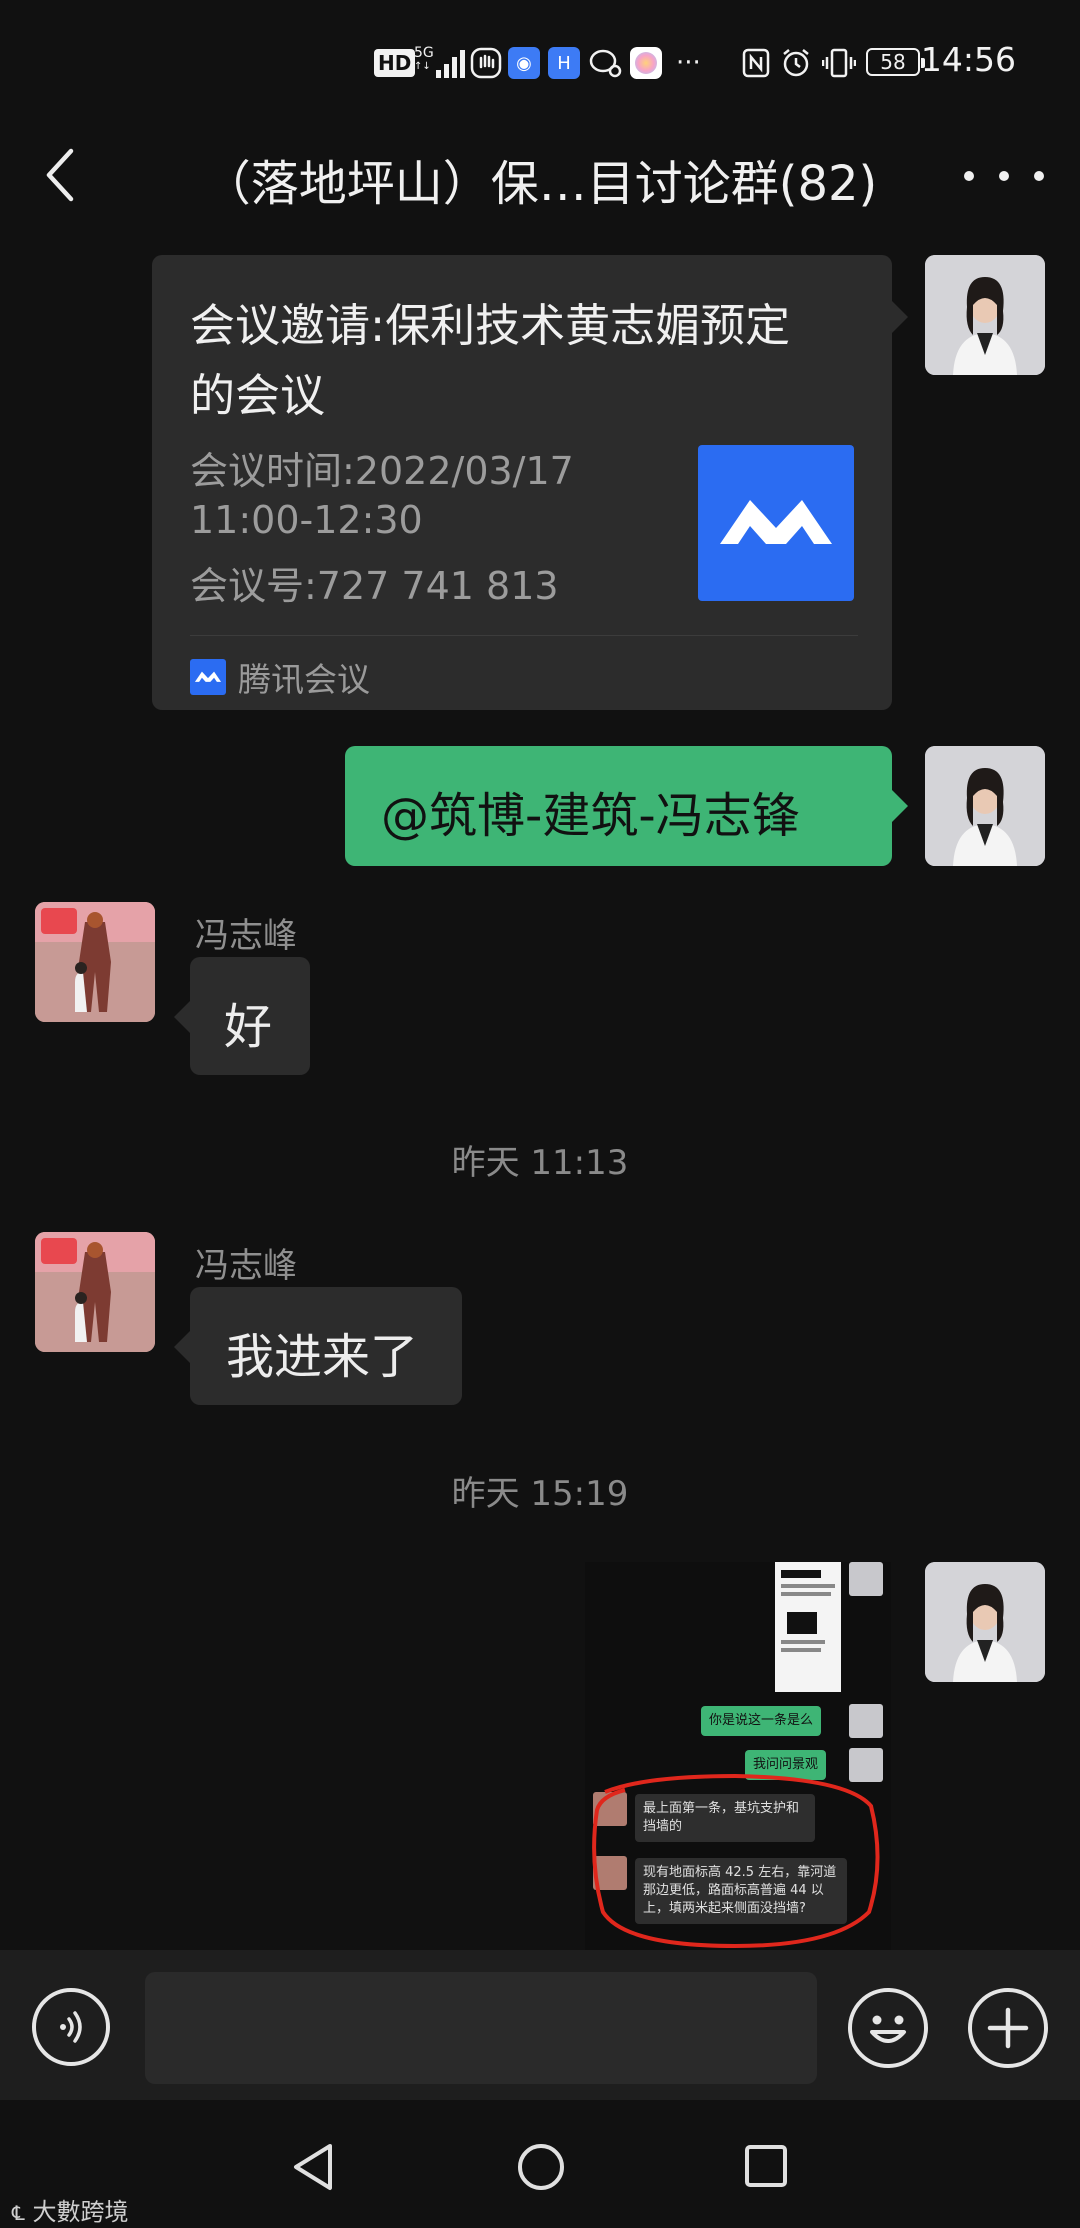 The height and width of the screenshot is (2228, 1080). What do you see at coordinates (1004, 176) in the screenshot?
I see `more-dots-icon` at bounding box center [1004, 176].